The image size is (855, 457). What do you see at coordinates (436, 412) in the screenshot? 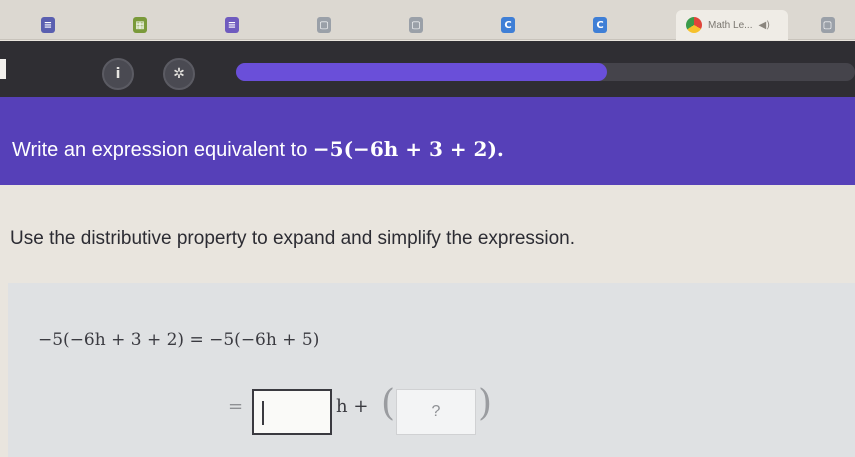
I see `constant-input: ?` at bounding box center [436, 412].